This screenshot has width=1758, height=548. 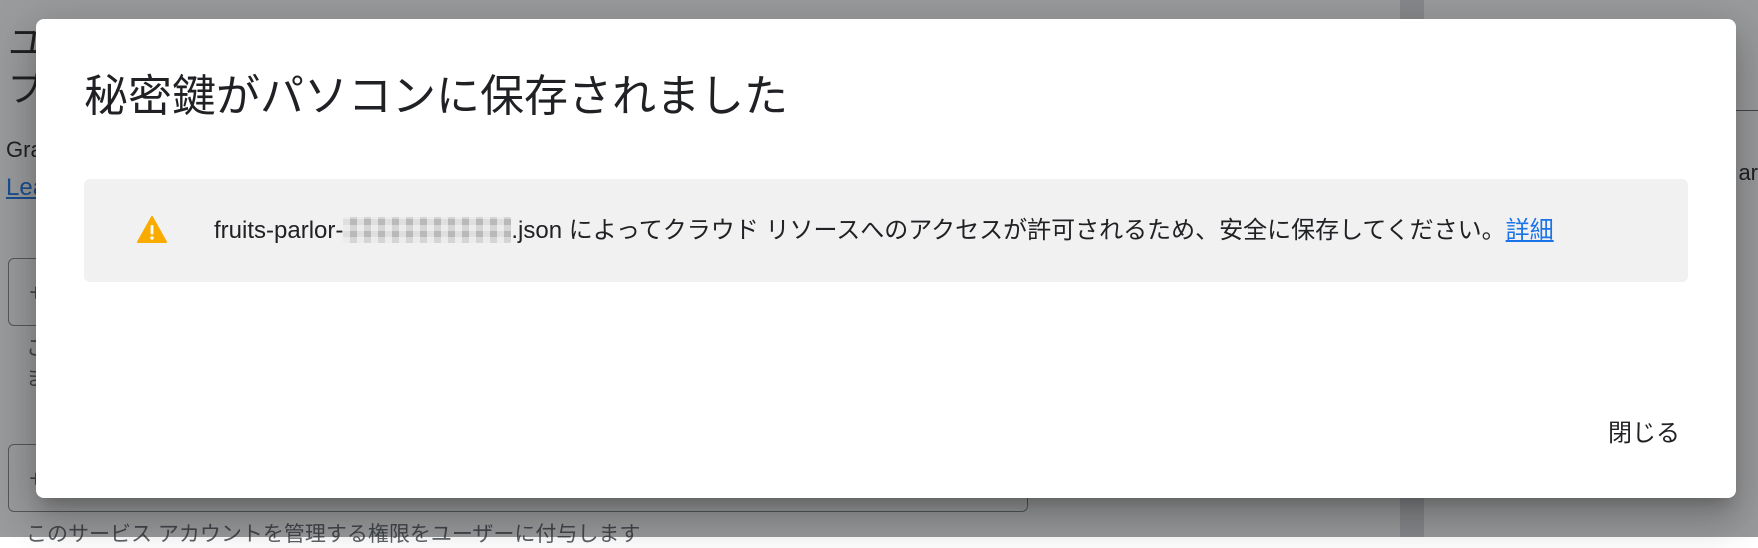 I want to click on redacted-key-id, so click(x=427, y=229).